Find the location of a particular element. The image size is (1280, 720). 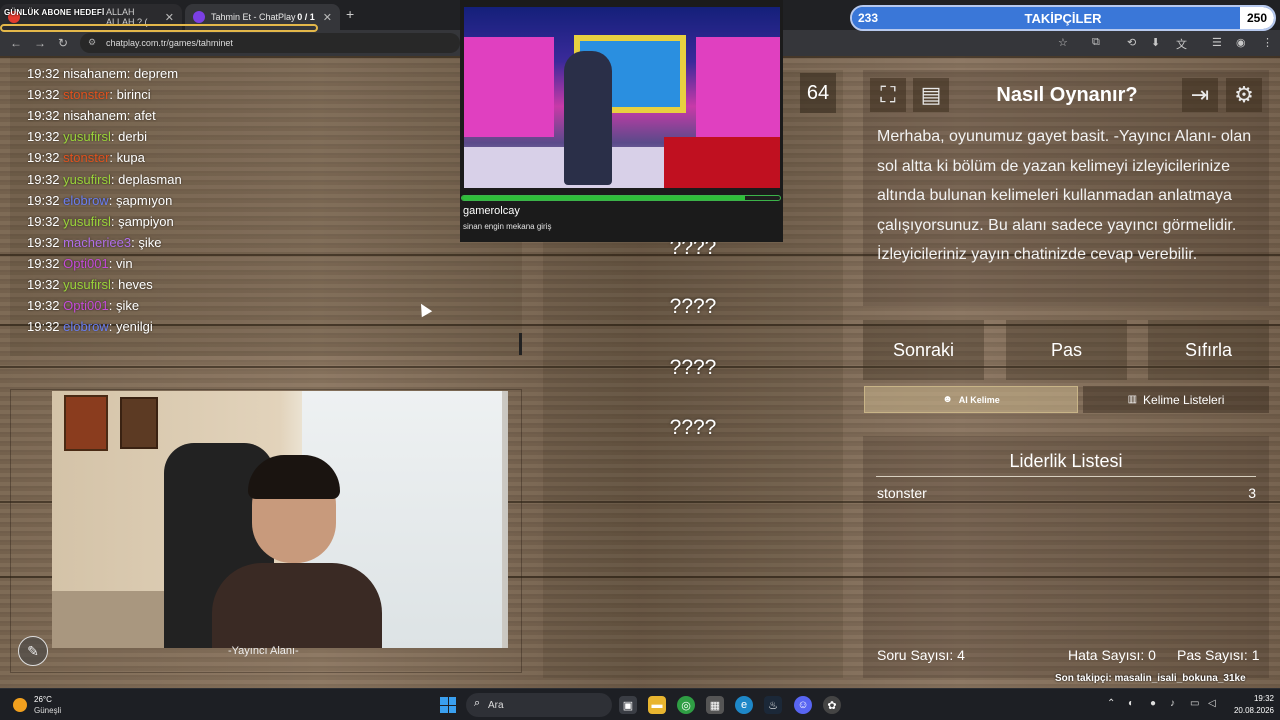

pass-button: Pas is located at coordinates (1066, 350).